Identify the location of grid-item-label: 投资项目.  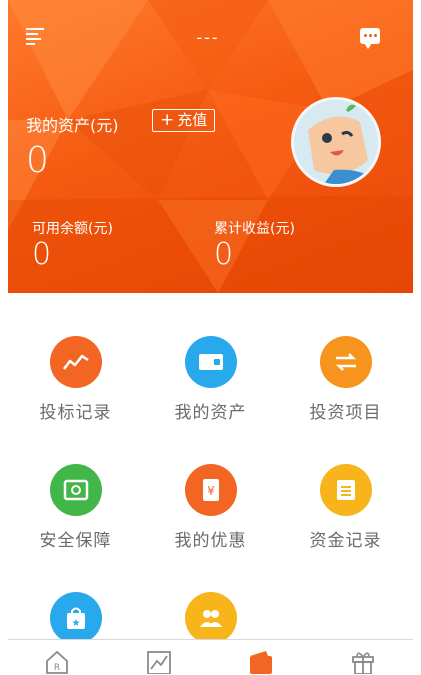
(345, 413).